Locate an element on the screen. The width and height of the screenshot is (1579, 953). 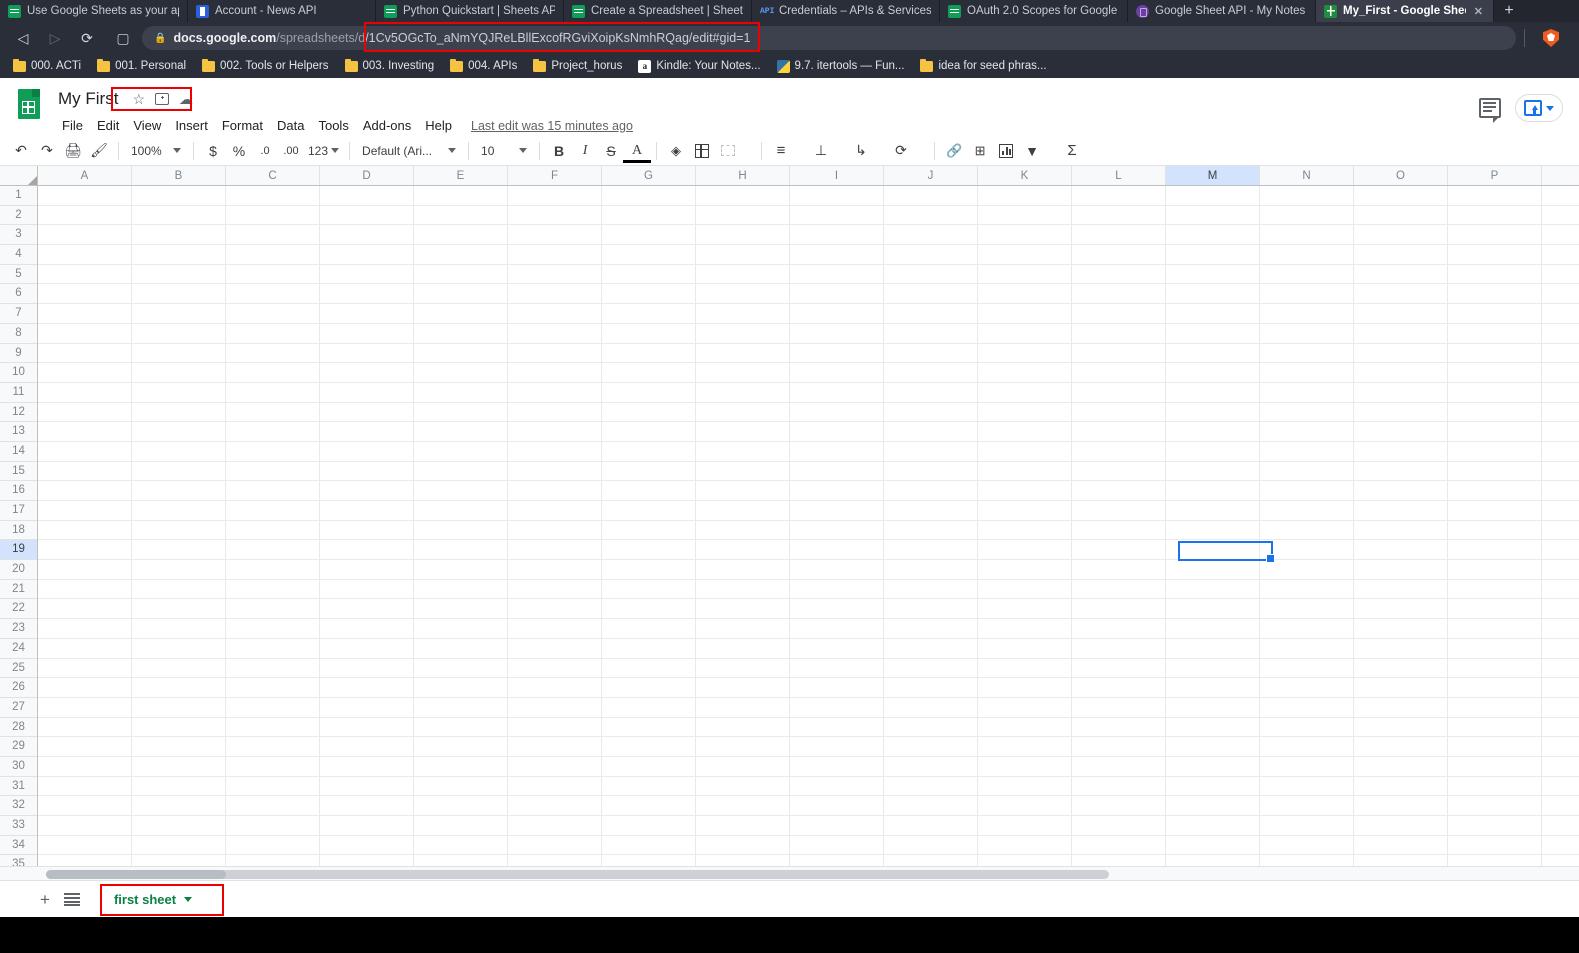
add-sheet-button: + is located at coordinates (45, 899).